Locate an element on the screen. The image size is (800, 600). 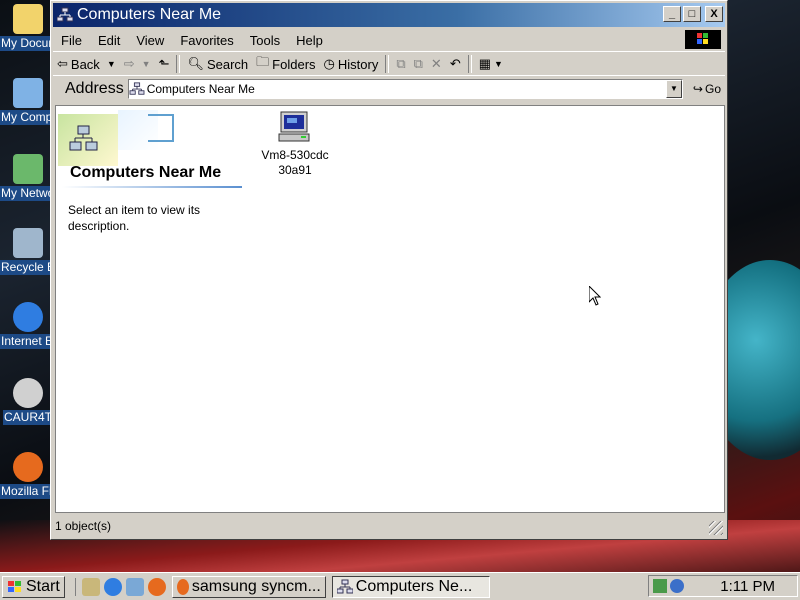
desktop-icon-internet-explorer: Internet Explorer is located at coordinates (29, 327).